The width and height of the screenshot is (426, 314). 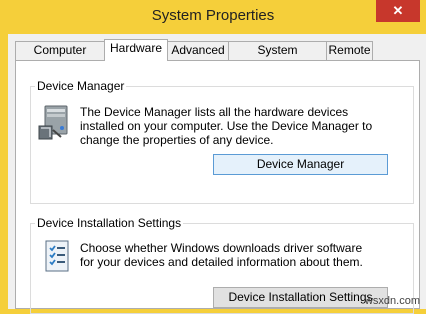 I want to click on tab-advanced: Advanced, so click(x=198, y=50).